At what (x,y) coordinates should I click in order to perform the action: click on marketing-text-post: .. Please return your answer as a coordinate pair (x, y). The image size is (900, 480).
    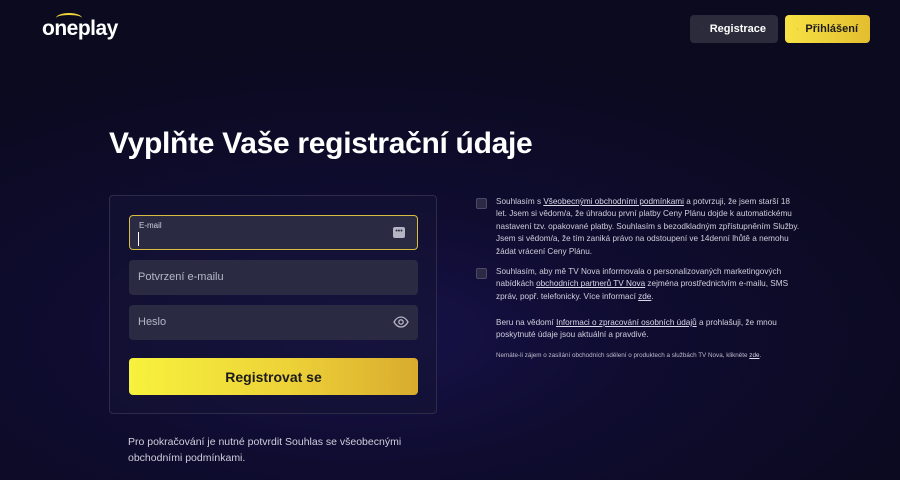
    Looking at the image, I should click on (652, 296).